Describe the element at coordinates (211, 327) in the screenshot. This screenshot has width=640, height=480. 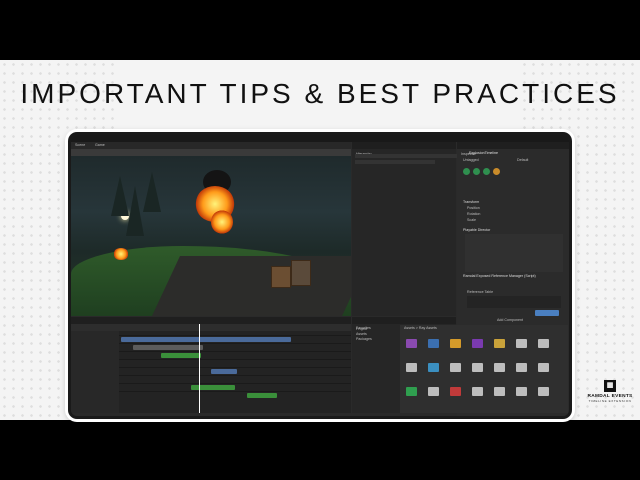
I see `timeline-ruler` at that location.